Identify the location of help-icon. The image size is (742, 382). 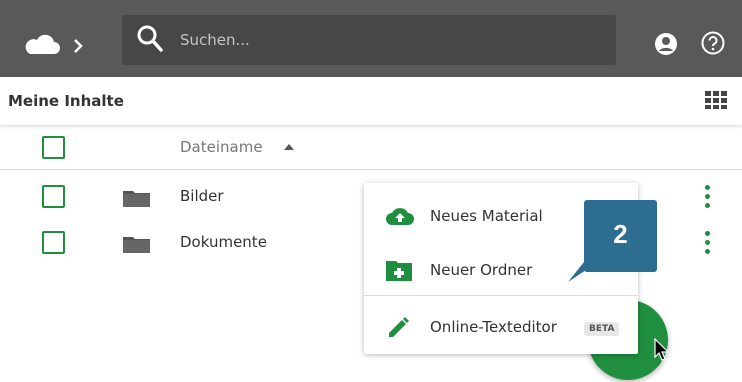
(713, 43).